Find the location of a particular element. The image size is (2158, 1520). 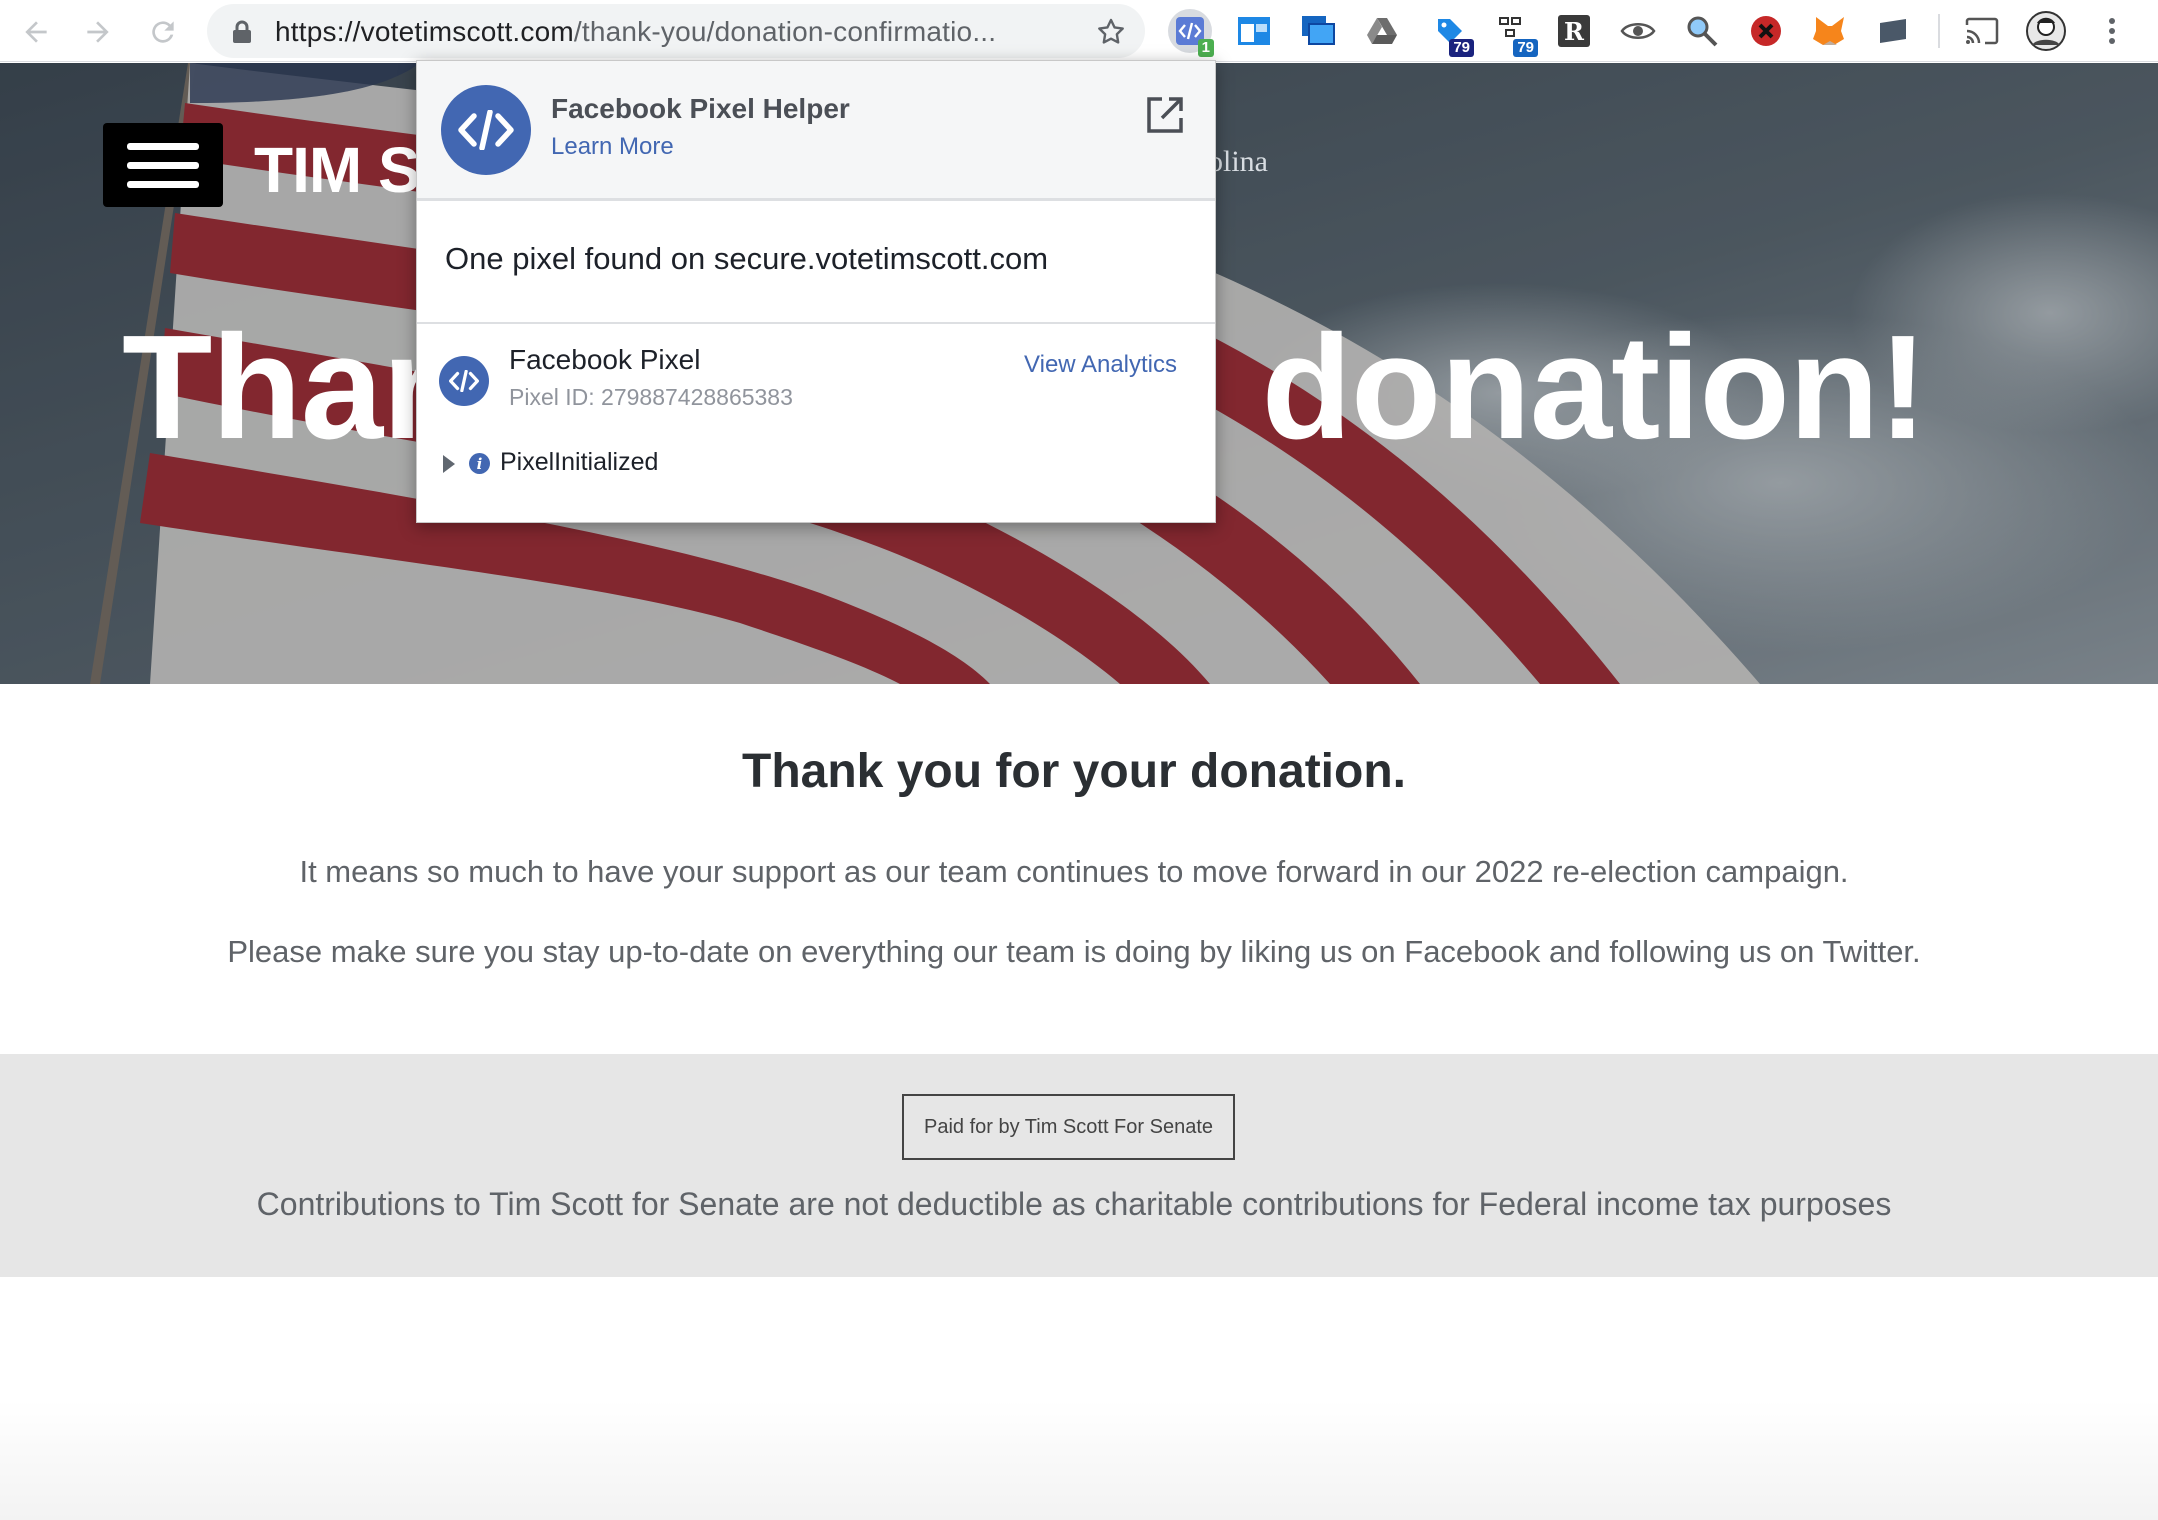

back-button is located at coordinates (36, 32).